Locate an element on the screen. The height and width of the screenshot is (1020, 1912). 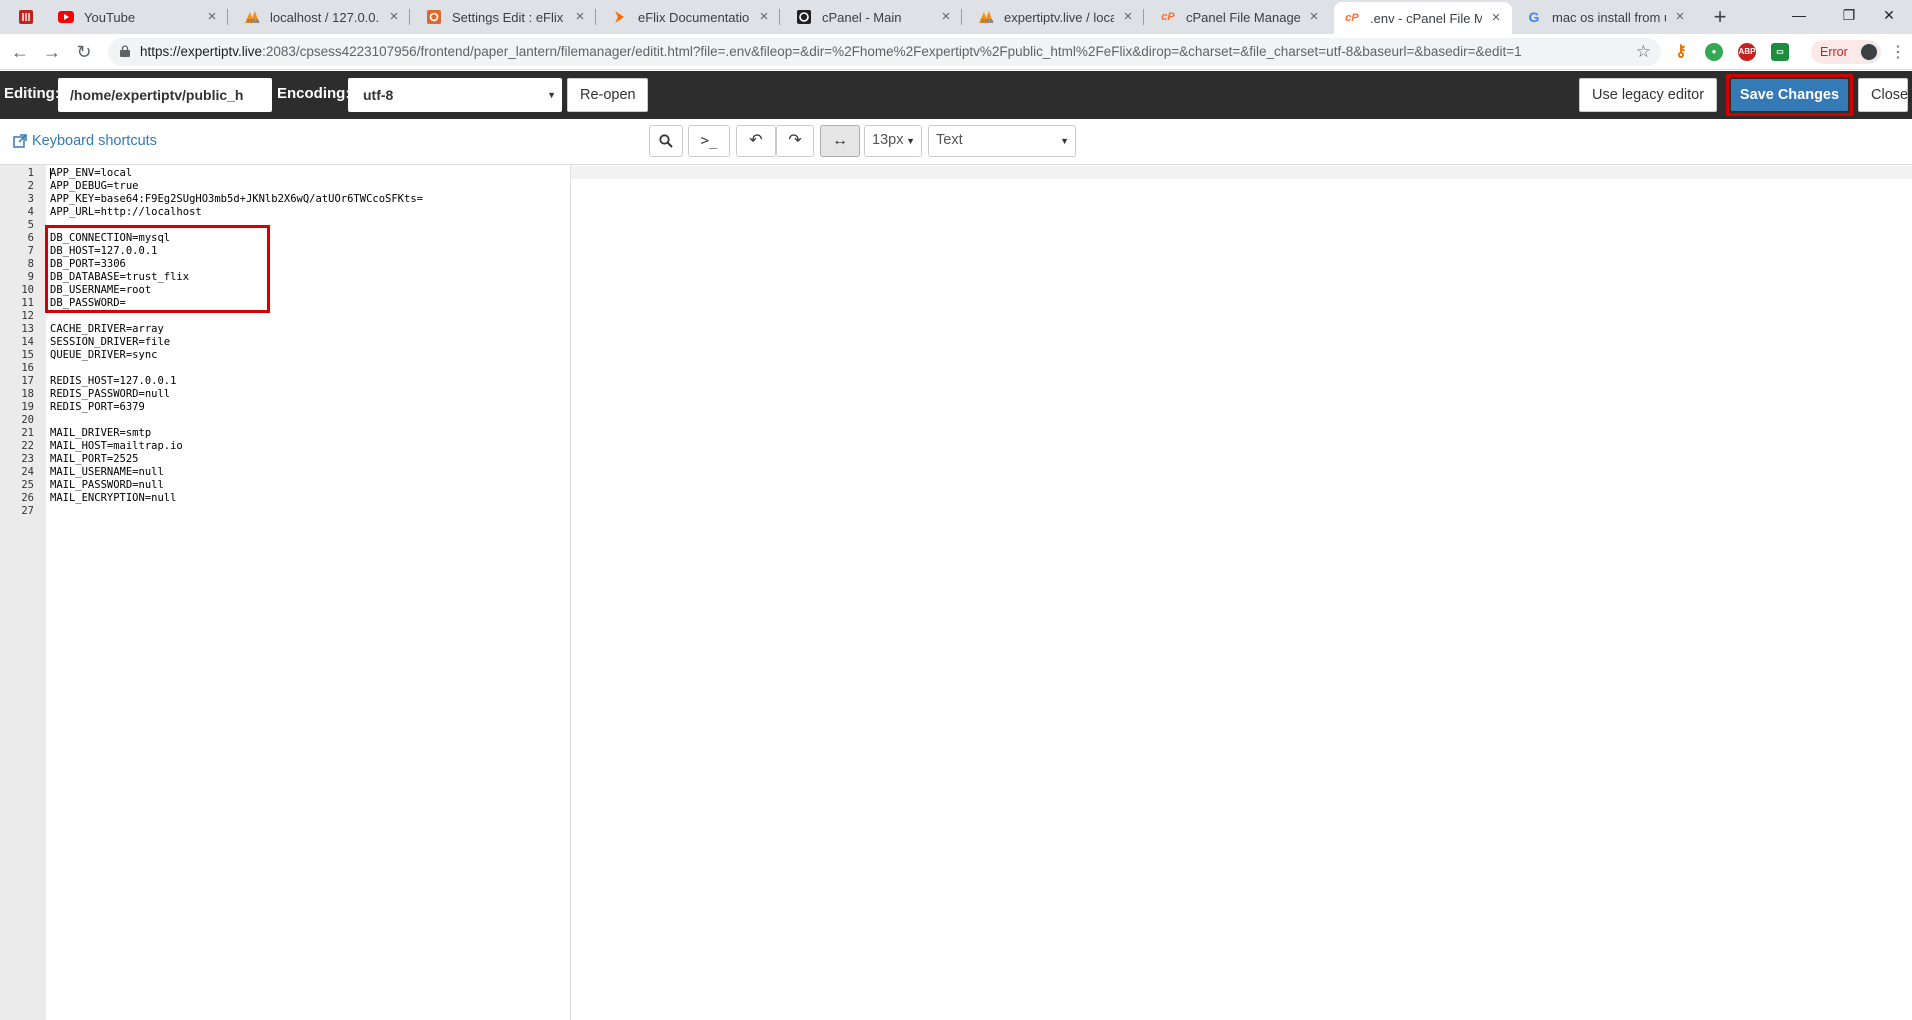
code-line: MAIL_HOST=mailtrap.io is located at coordinates (116, 446).